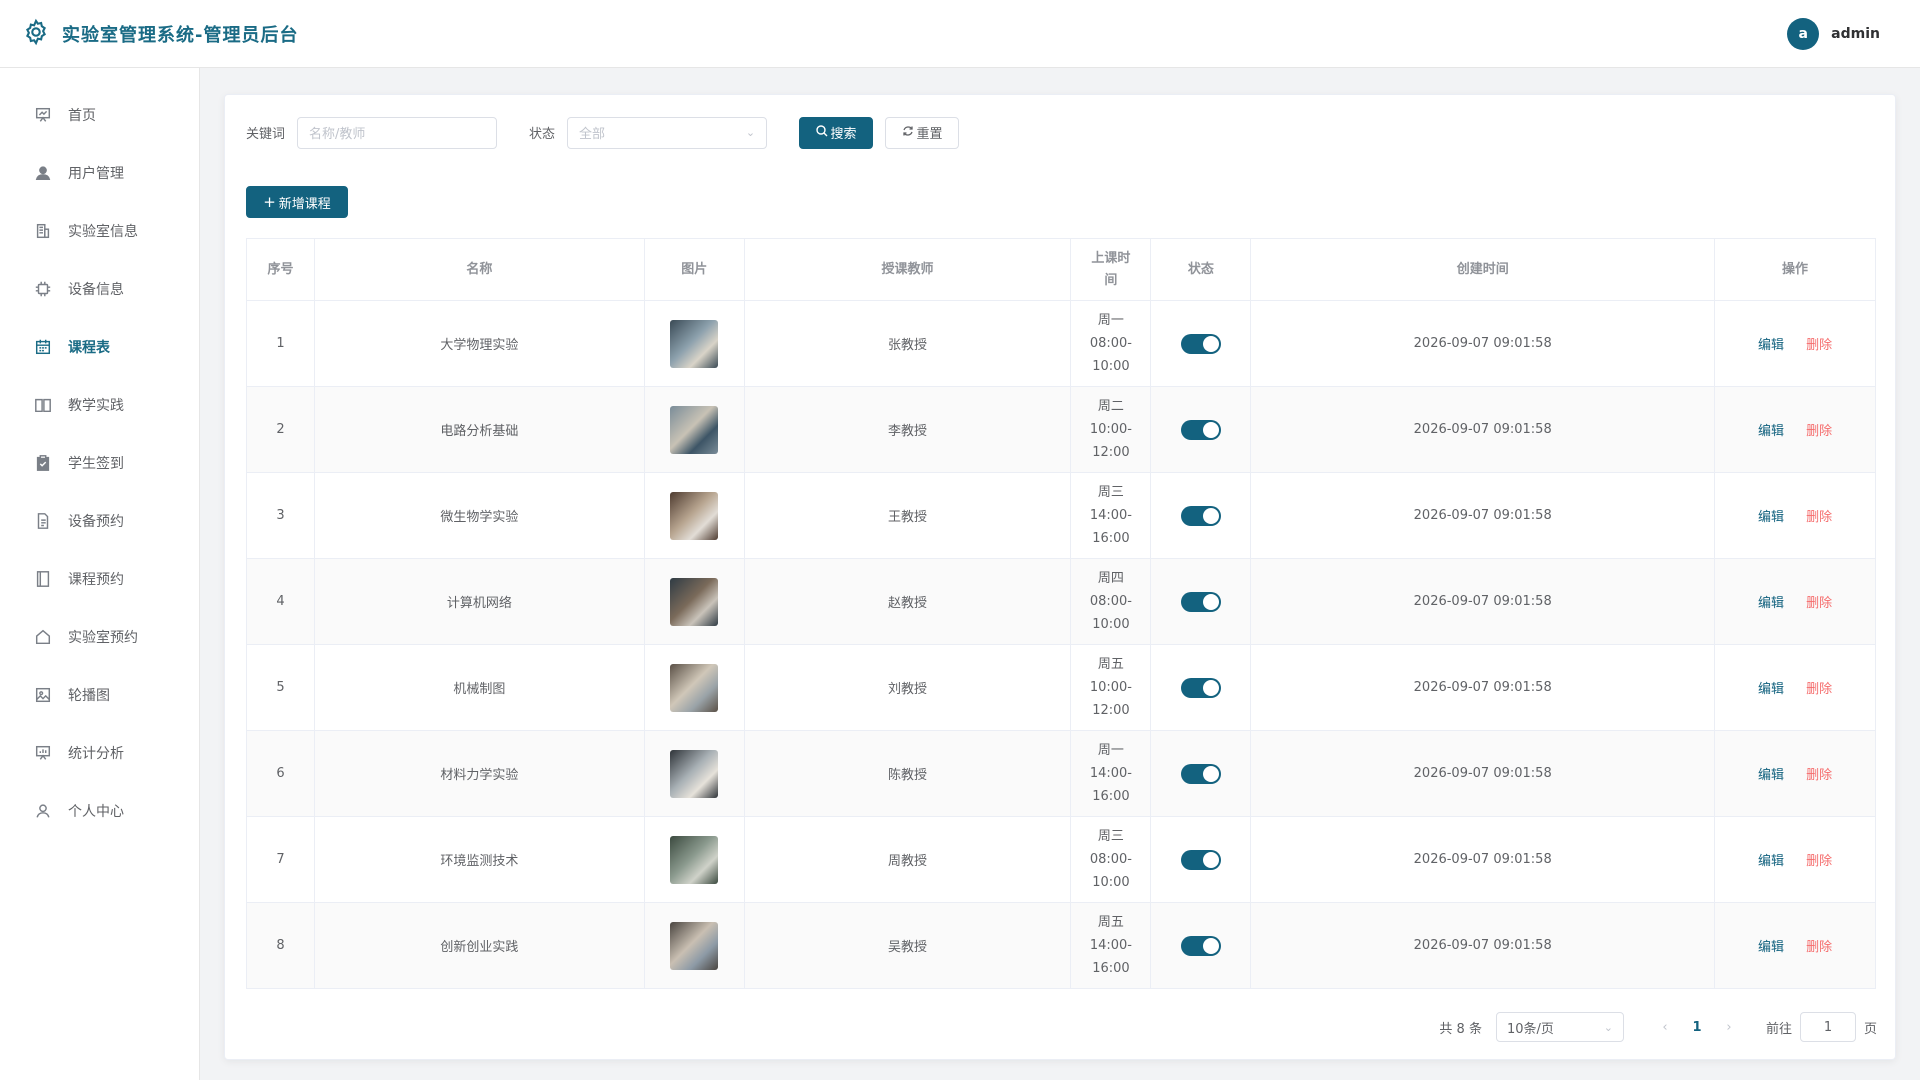 The width and height of the screenshot is (1920, 1080). I want to click on user-icon, so click(43, 173).